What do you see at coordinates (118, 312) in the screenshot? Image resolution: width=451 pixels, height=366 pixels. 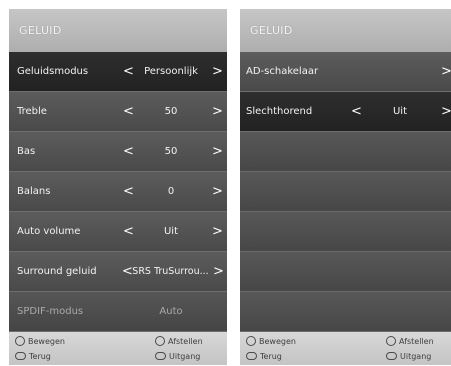 I see `menu-row-spdif-modus: SPDIF-modus Auto` at bounding box center [118, 312].